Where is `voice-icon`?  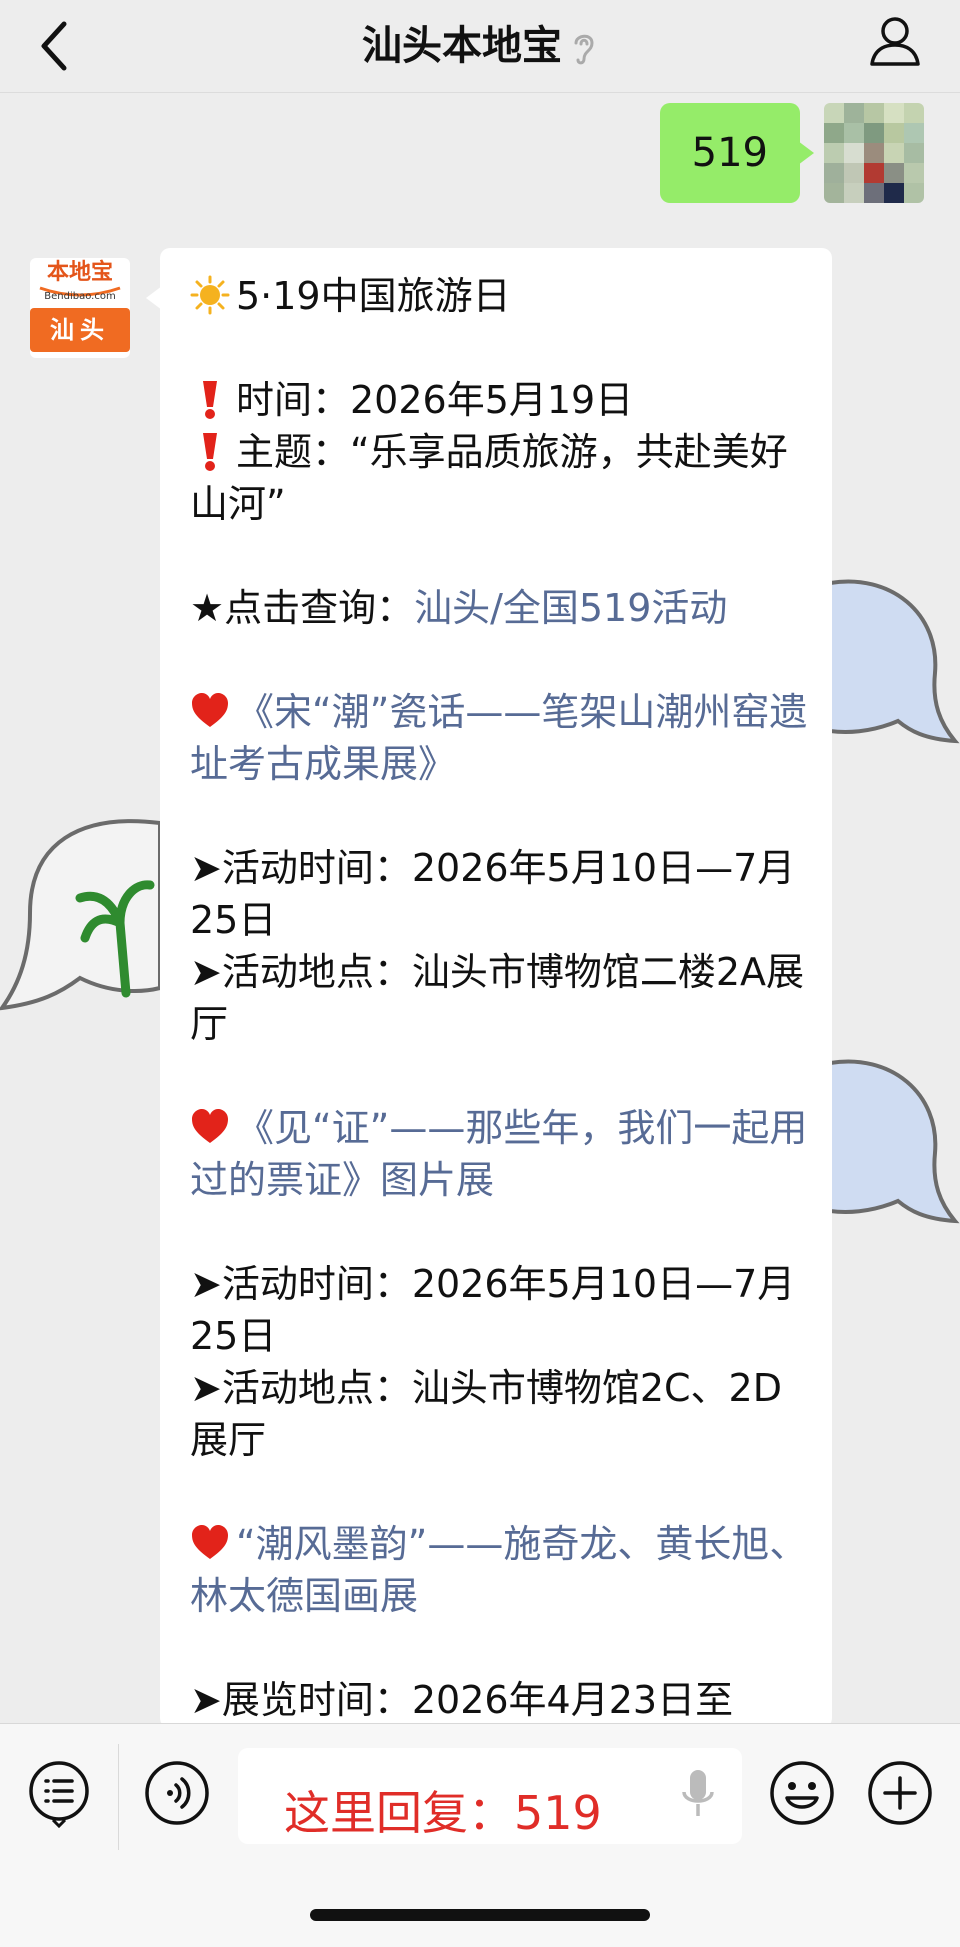
voice-icon is located at coordinates (177, 1793).